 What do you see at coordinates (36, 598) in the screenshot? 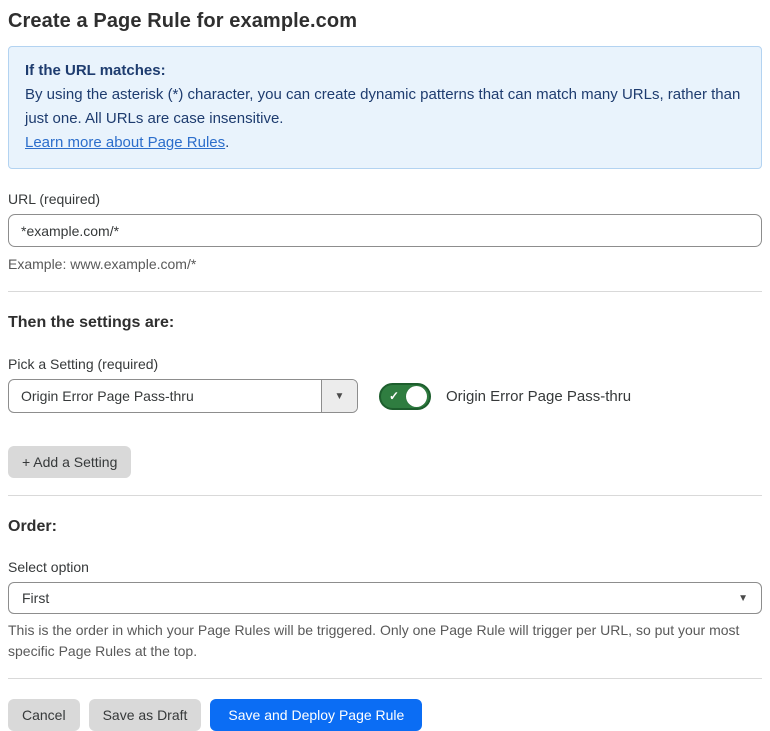
I see `order-select-value: First` at bounding box center [36, 598].